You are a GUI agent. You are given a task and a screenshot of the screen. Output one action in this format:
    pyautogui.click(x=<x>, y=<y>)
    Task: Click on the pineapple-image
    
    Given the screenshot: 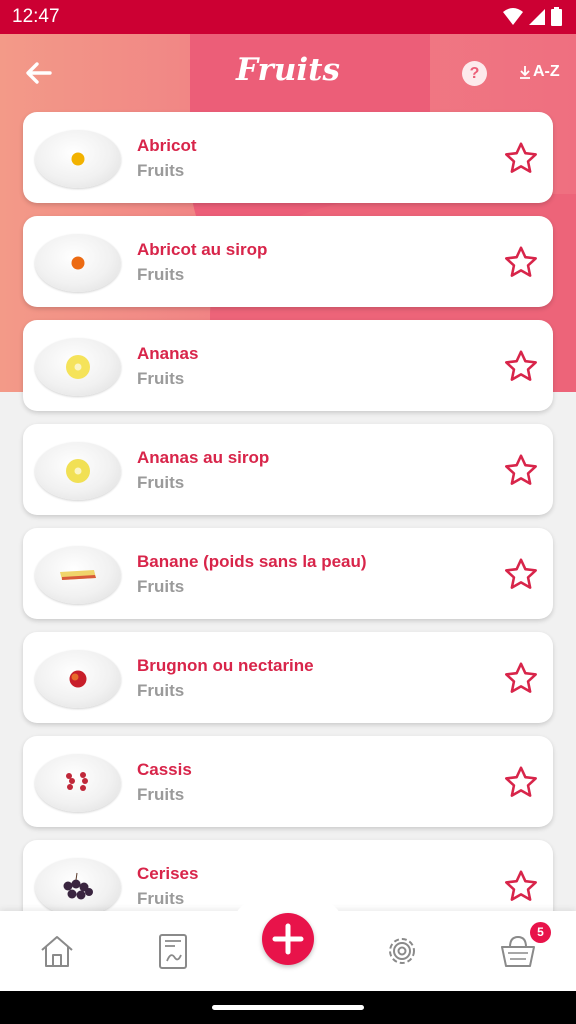 What is the action you would take?
    pyautogui.click(x=78, y=367)
    